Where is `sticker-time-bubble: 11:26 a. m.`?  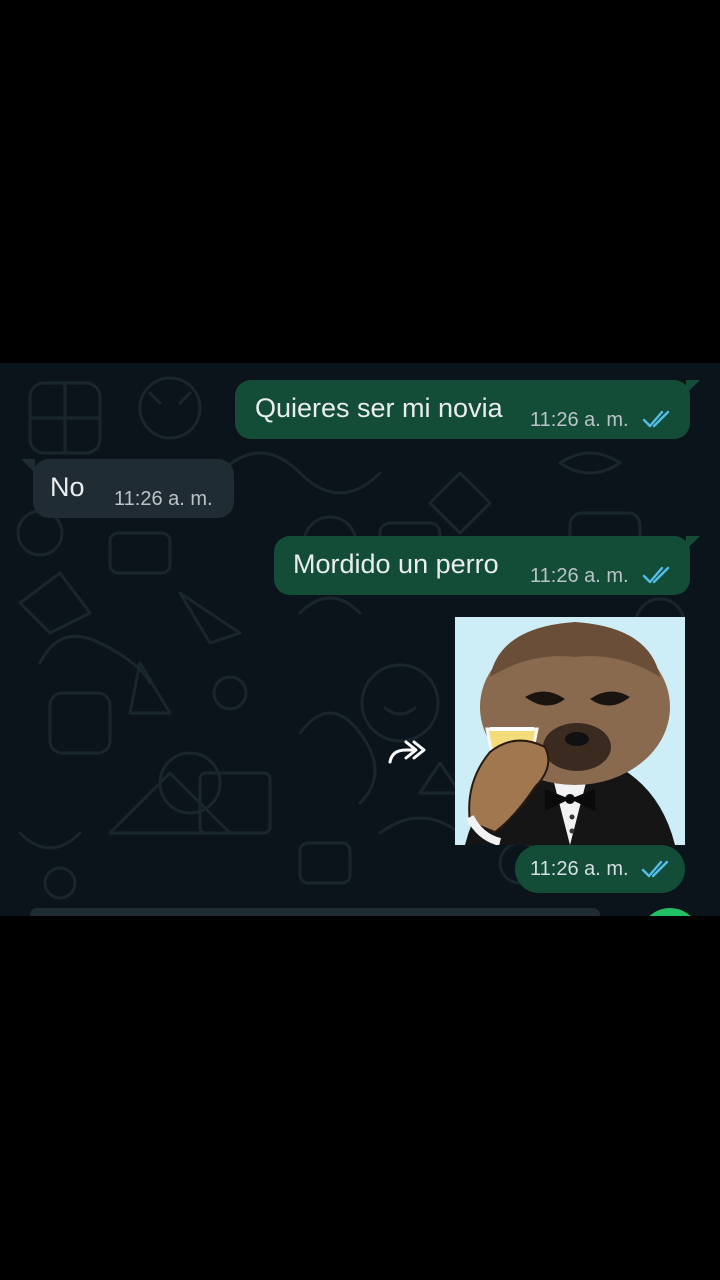 sticker-time-bubble: 11:26 a. m. is located at coordinates (600, 869).